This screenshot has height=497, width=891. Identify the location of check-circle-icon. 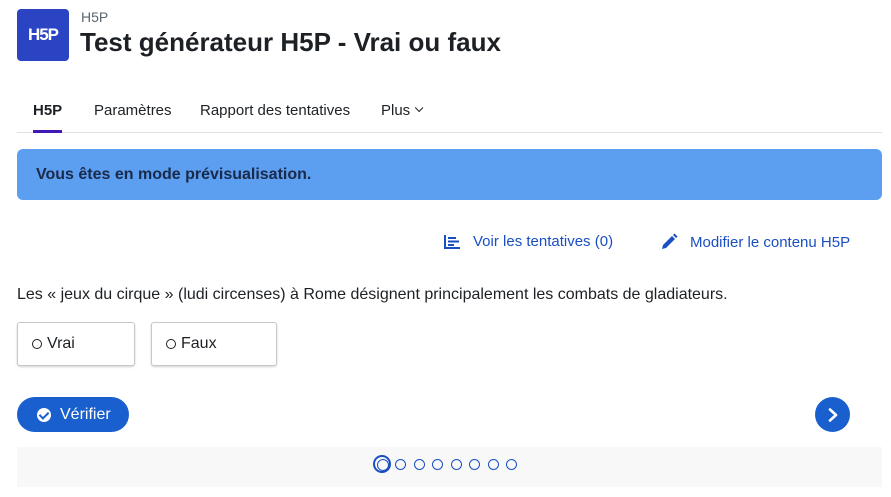
(44, 414).